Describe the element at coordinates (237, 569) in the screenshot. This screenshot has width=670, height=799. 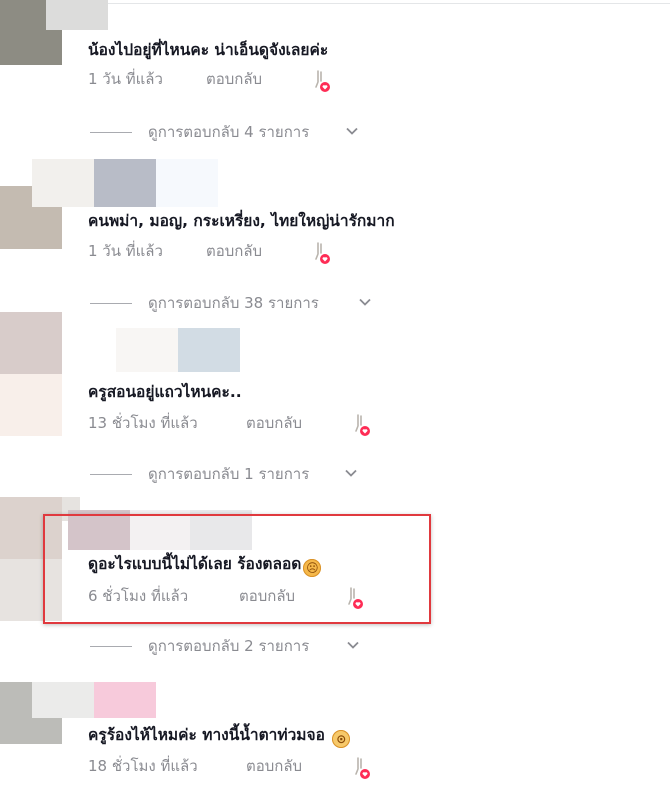
I see `highlight-box` at that location.